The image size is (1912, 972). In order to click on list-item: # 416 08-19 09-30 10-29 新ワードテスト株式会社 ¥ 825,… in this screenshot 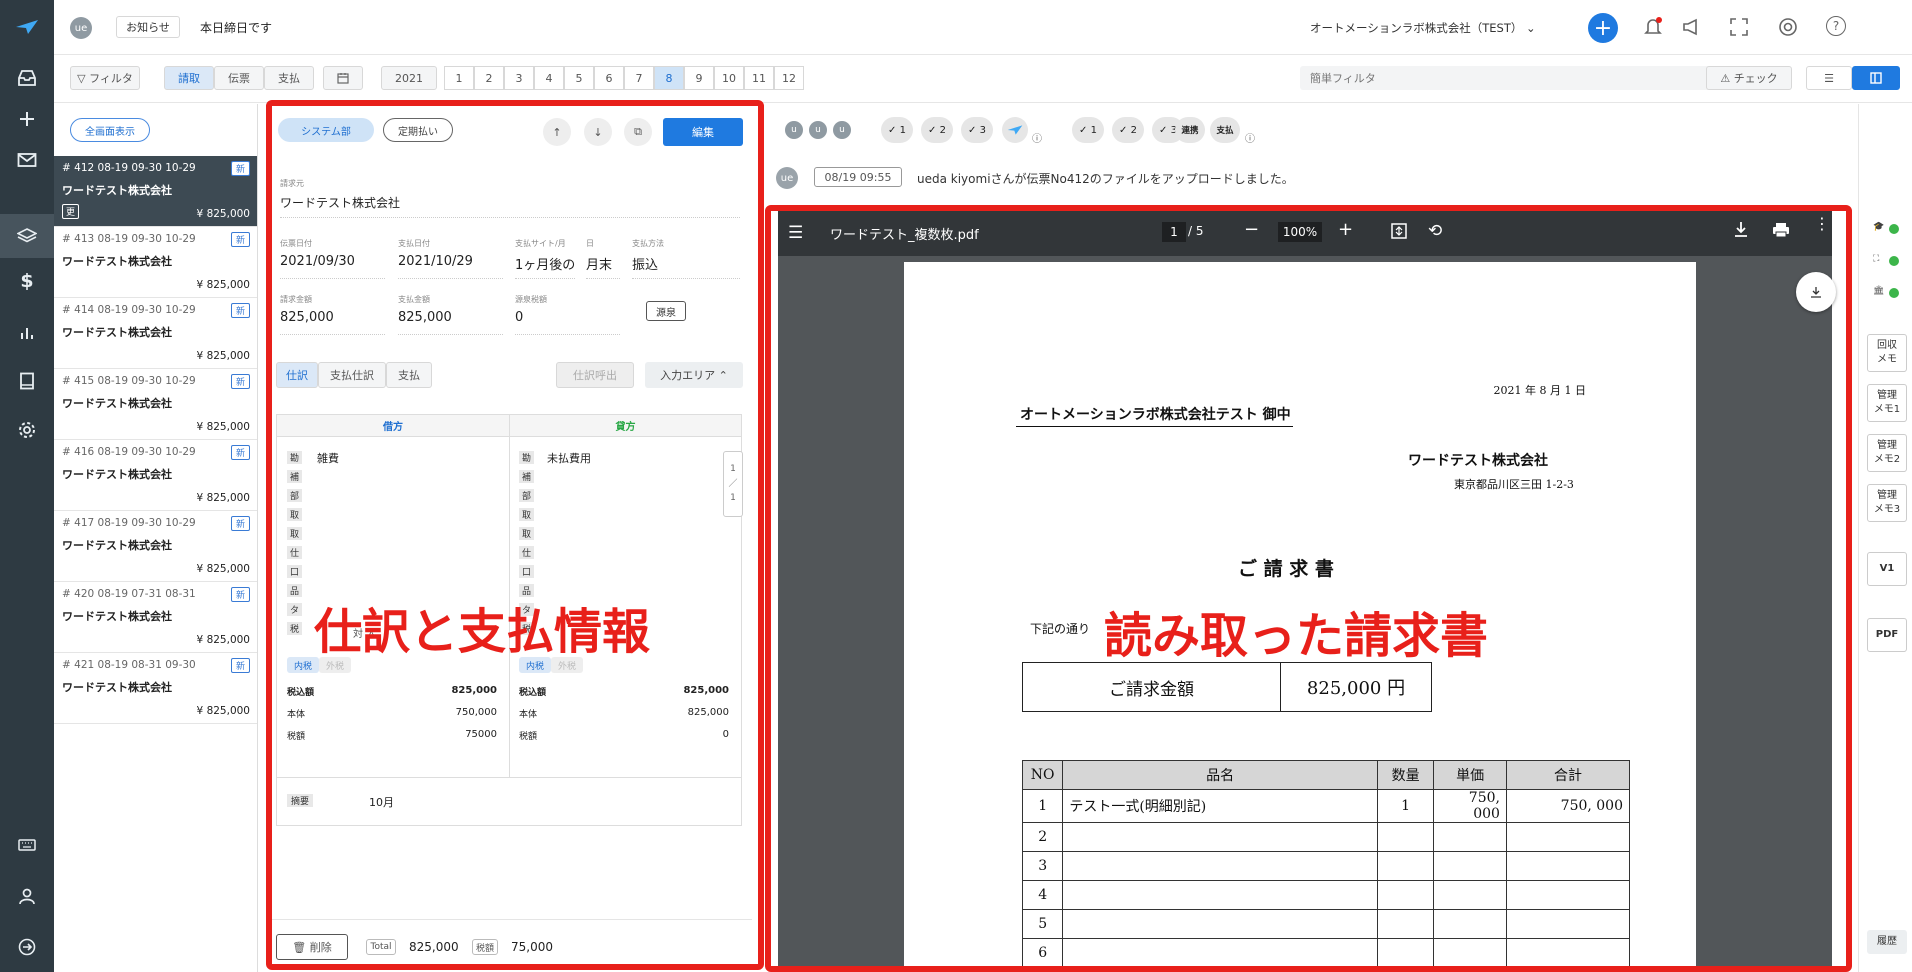, I will do `click(155, 475)`.